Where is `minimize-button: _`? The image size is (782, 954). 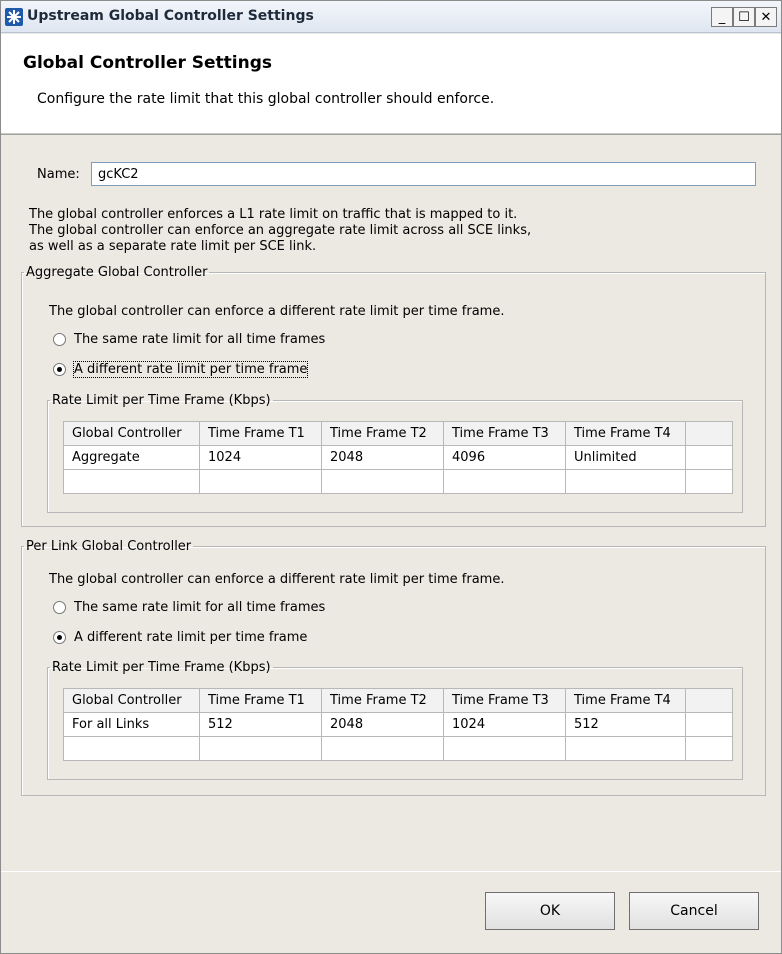
minimize-button: _ is located at coordinates (722, 17).